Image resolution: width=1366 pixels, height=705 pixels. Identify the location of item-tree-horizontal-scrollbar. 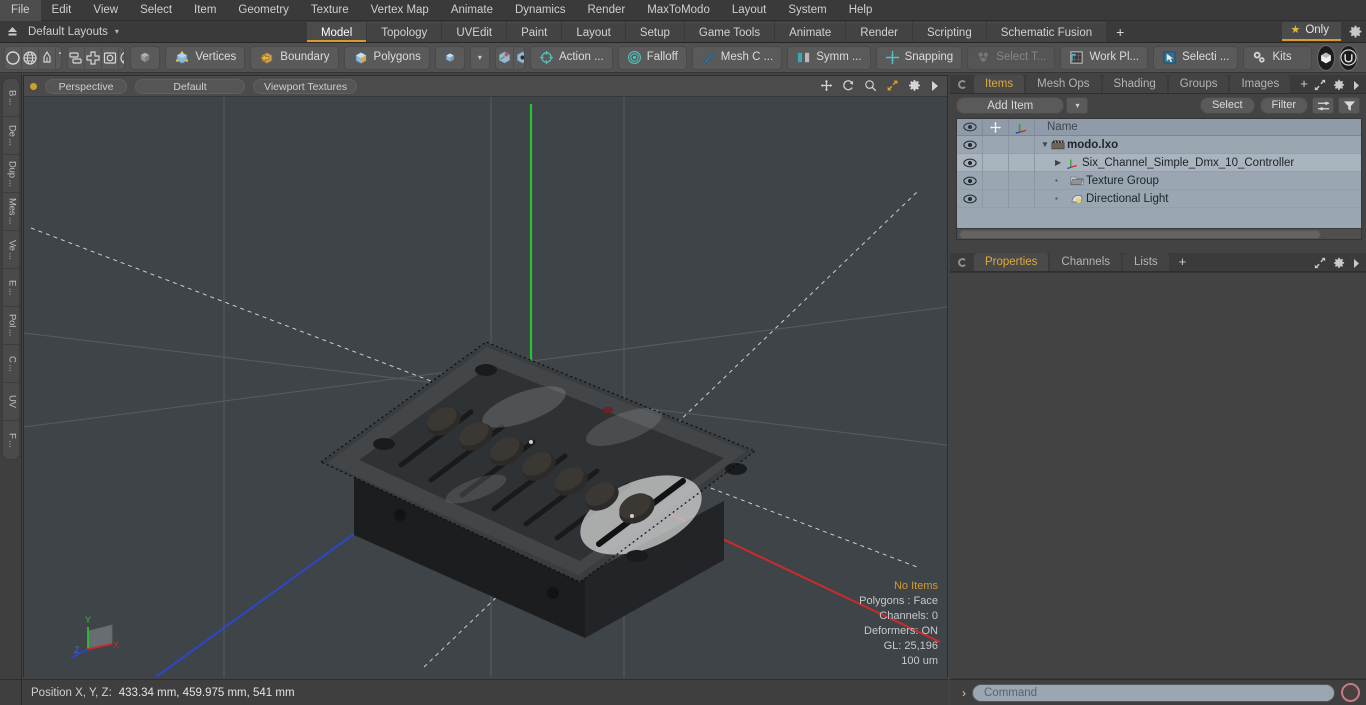
(1159, 233).